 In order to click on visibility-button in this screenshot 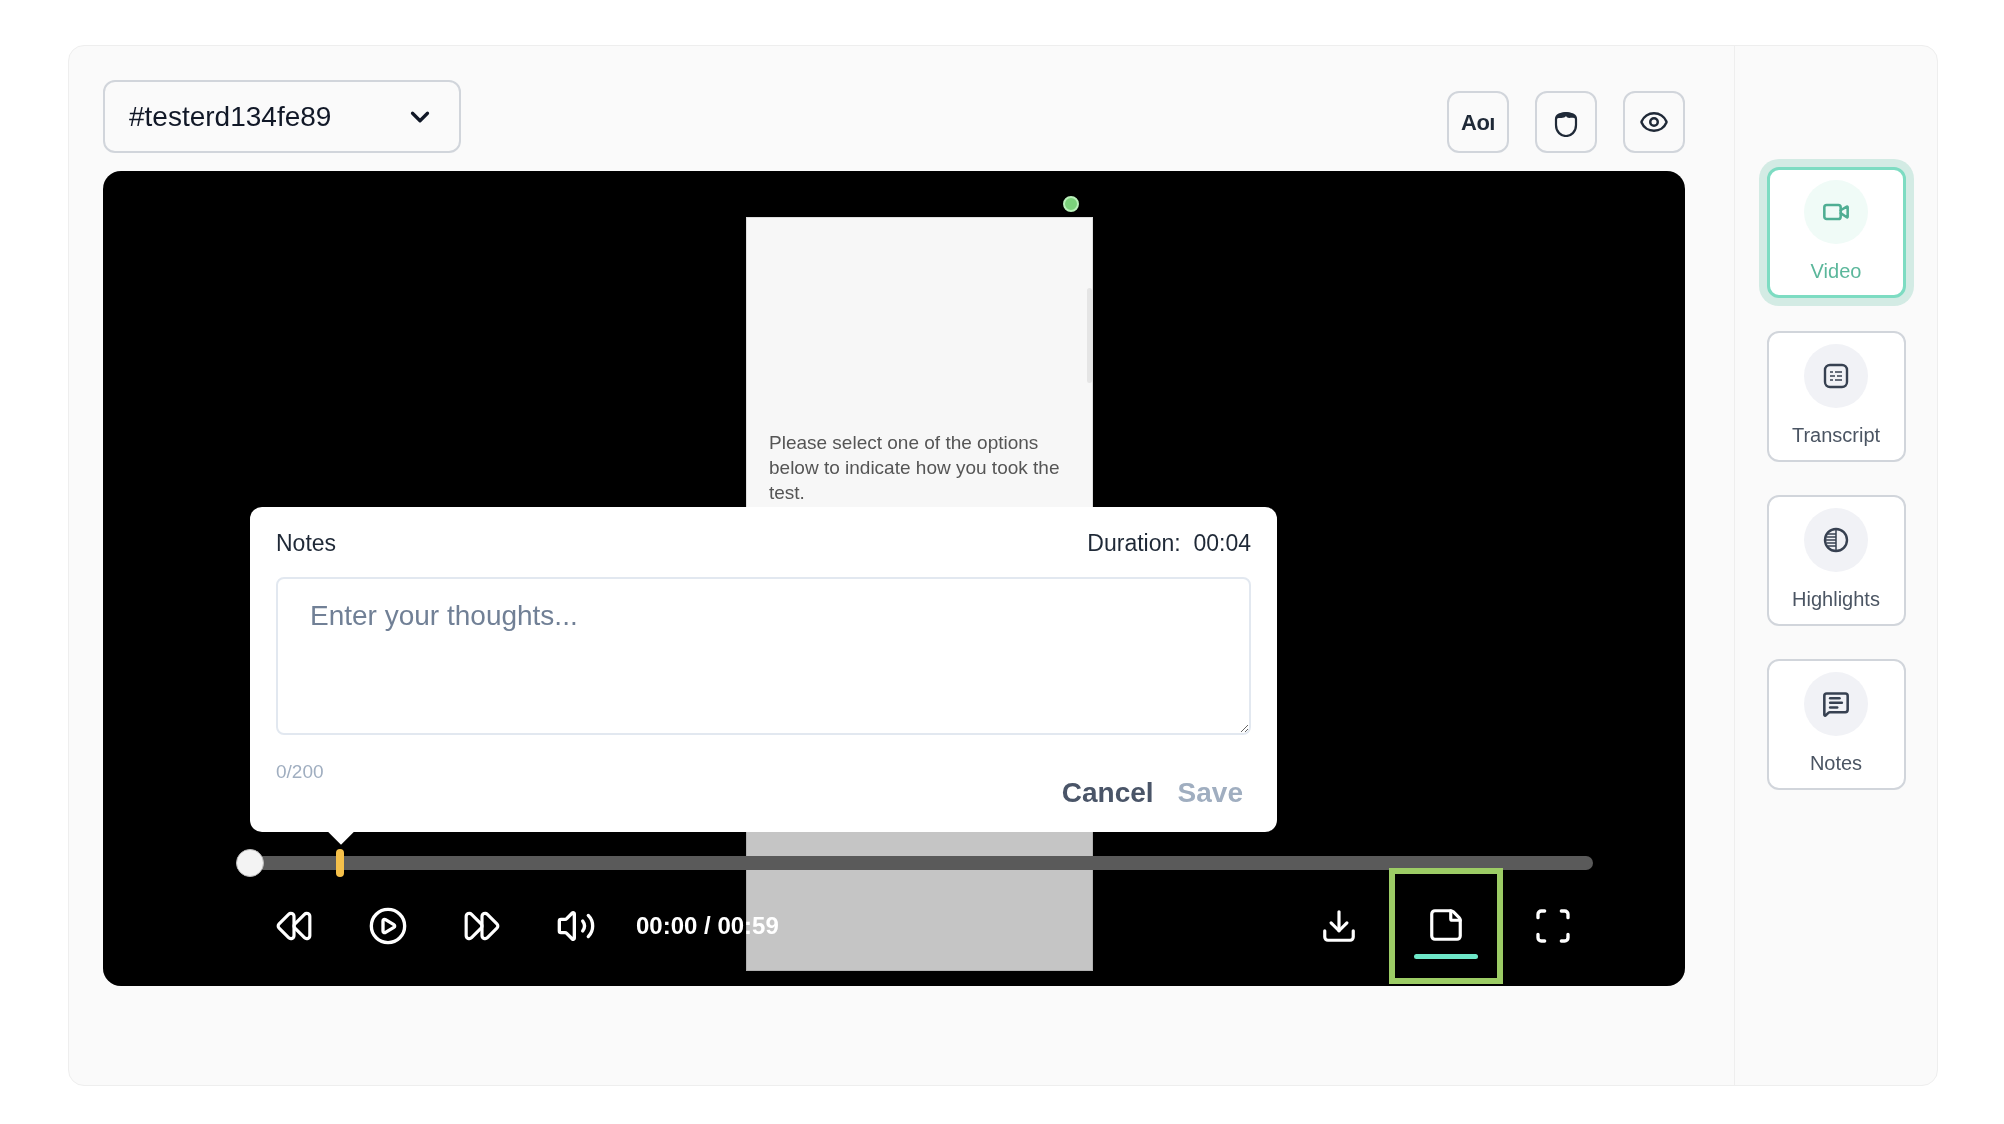, I will do `click(1654, 122)`.